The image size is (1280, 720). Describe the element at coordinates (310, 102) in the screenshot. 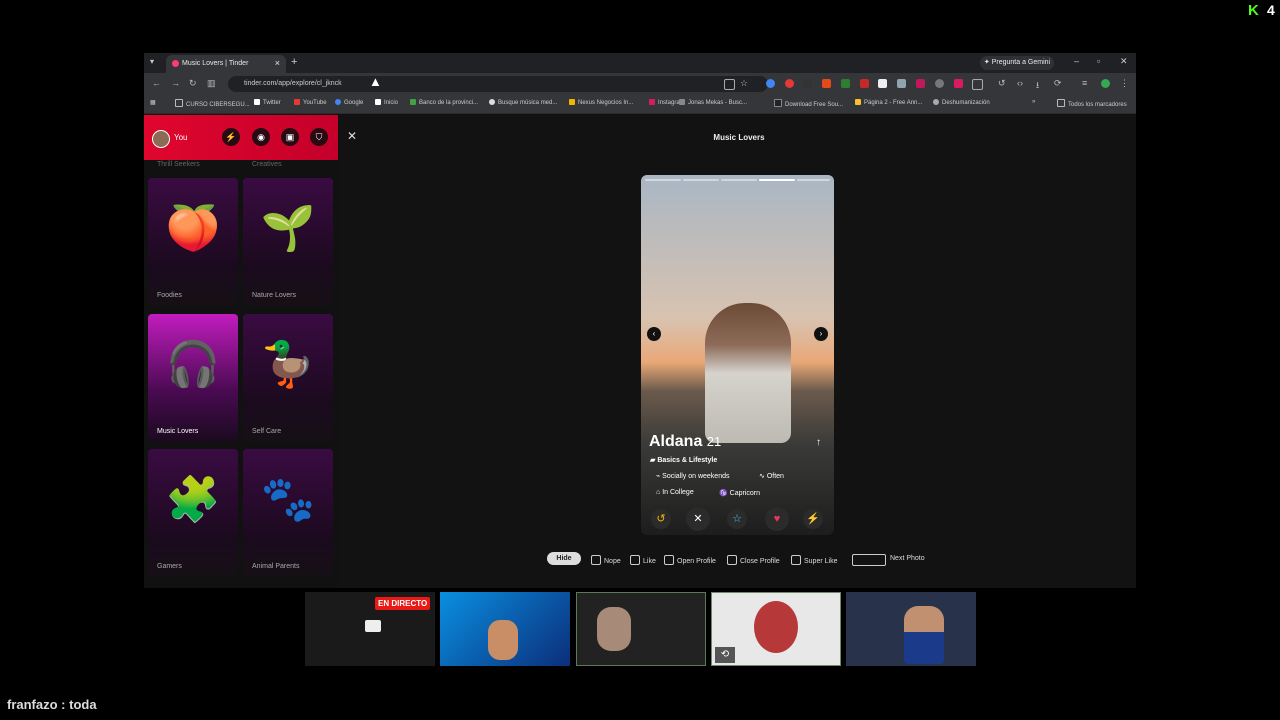

I see `bookmark-item: YouTube` at that location.